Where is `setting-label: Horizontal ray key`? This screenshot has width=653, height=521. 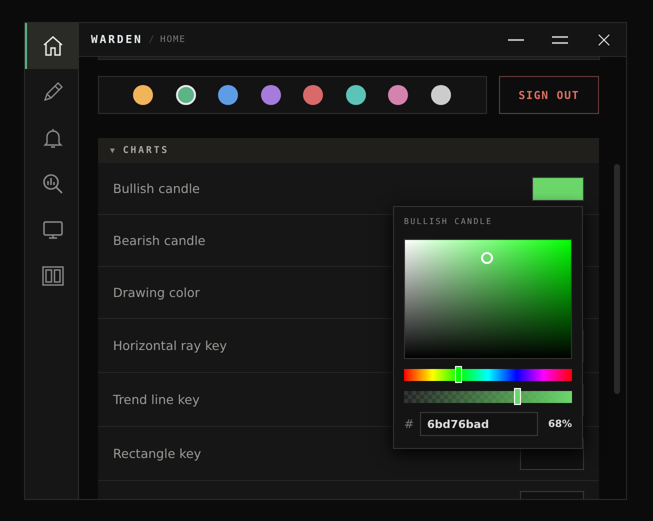 setting-label: Horizontal ray key is located at coordinates (170, 345).